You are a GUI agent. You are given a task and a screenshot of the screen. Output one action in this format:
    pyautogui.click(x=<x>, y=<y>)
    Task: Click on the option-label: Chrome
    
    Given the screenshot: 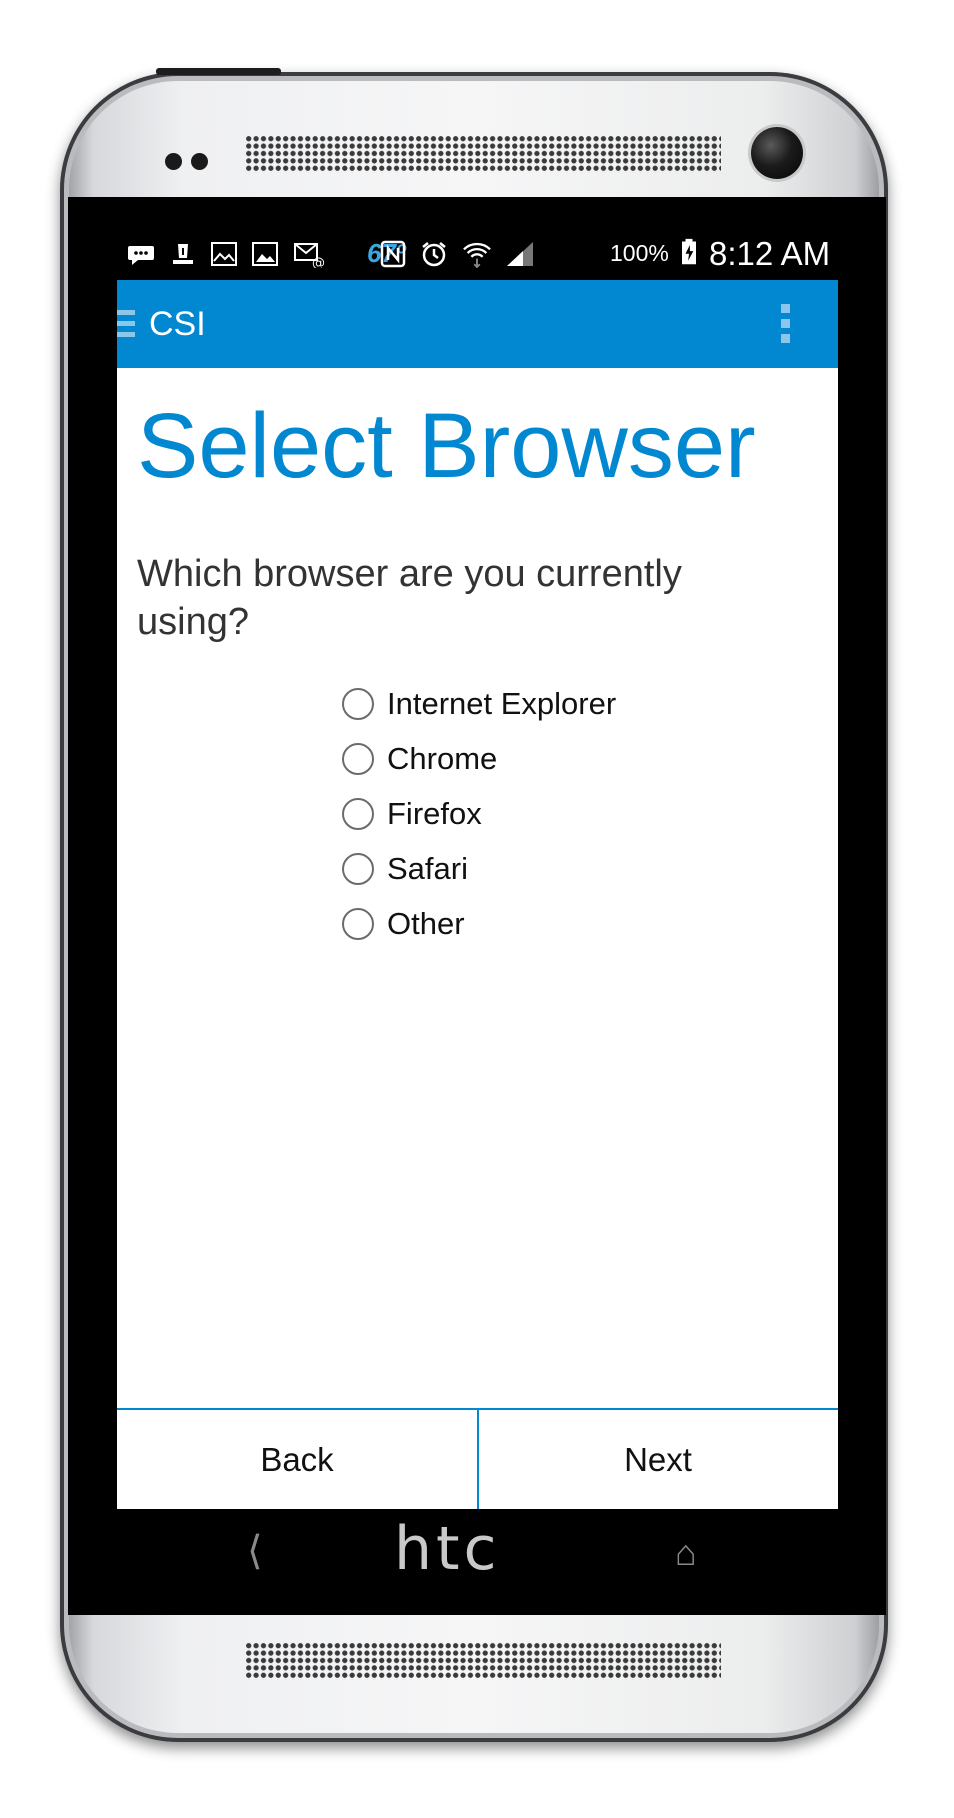 What is the action you would take?
    pyautogui.click(x=442, y=758)
    